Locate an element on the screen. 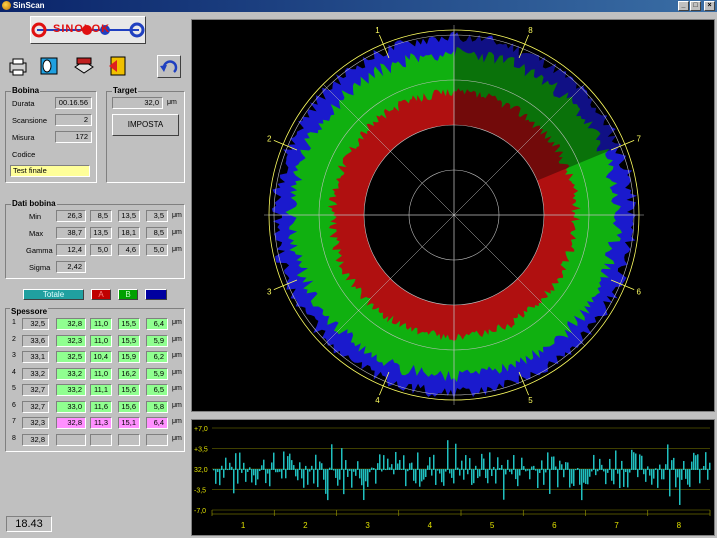 The image size is (717, 538). exit-button is located at coordinates (118, 66).